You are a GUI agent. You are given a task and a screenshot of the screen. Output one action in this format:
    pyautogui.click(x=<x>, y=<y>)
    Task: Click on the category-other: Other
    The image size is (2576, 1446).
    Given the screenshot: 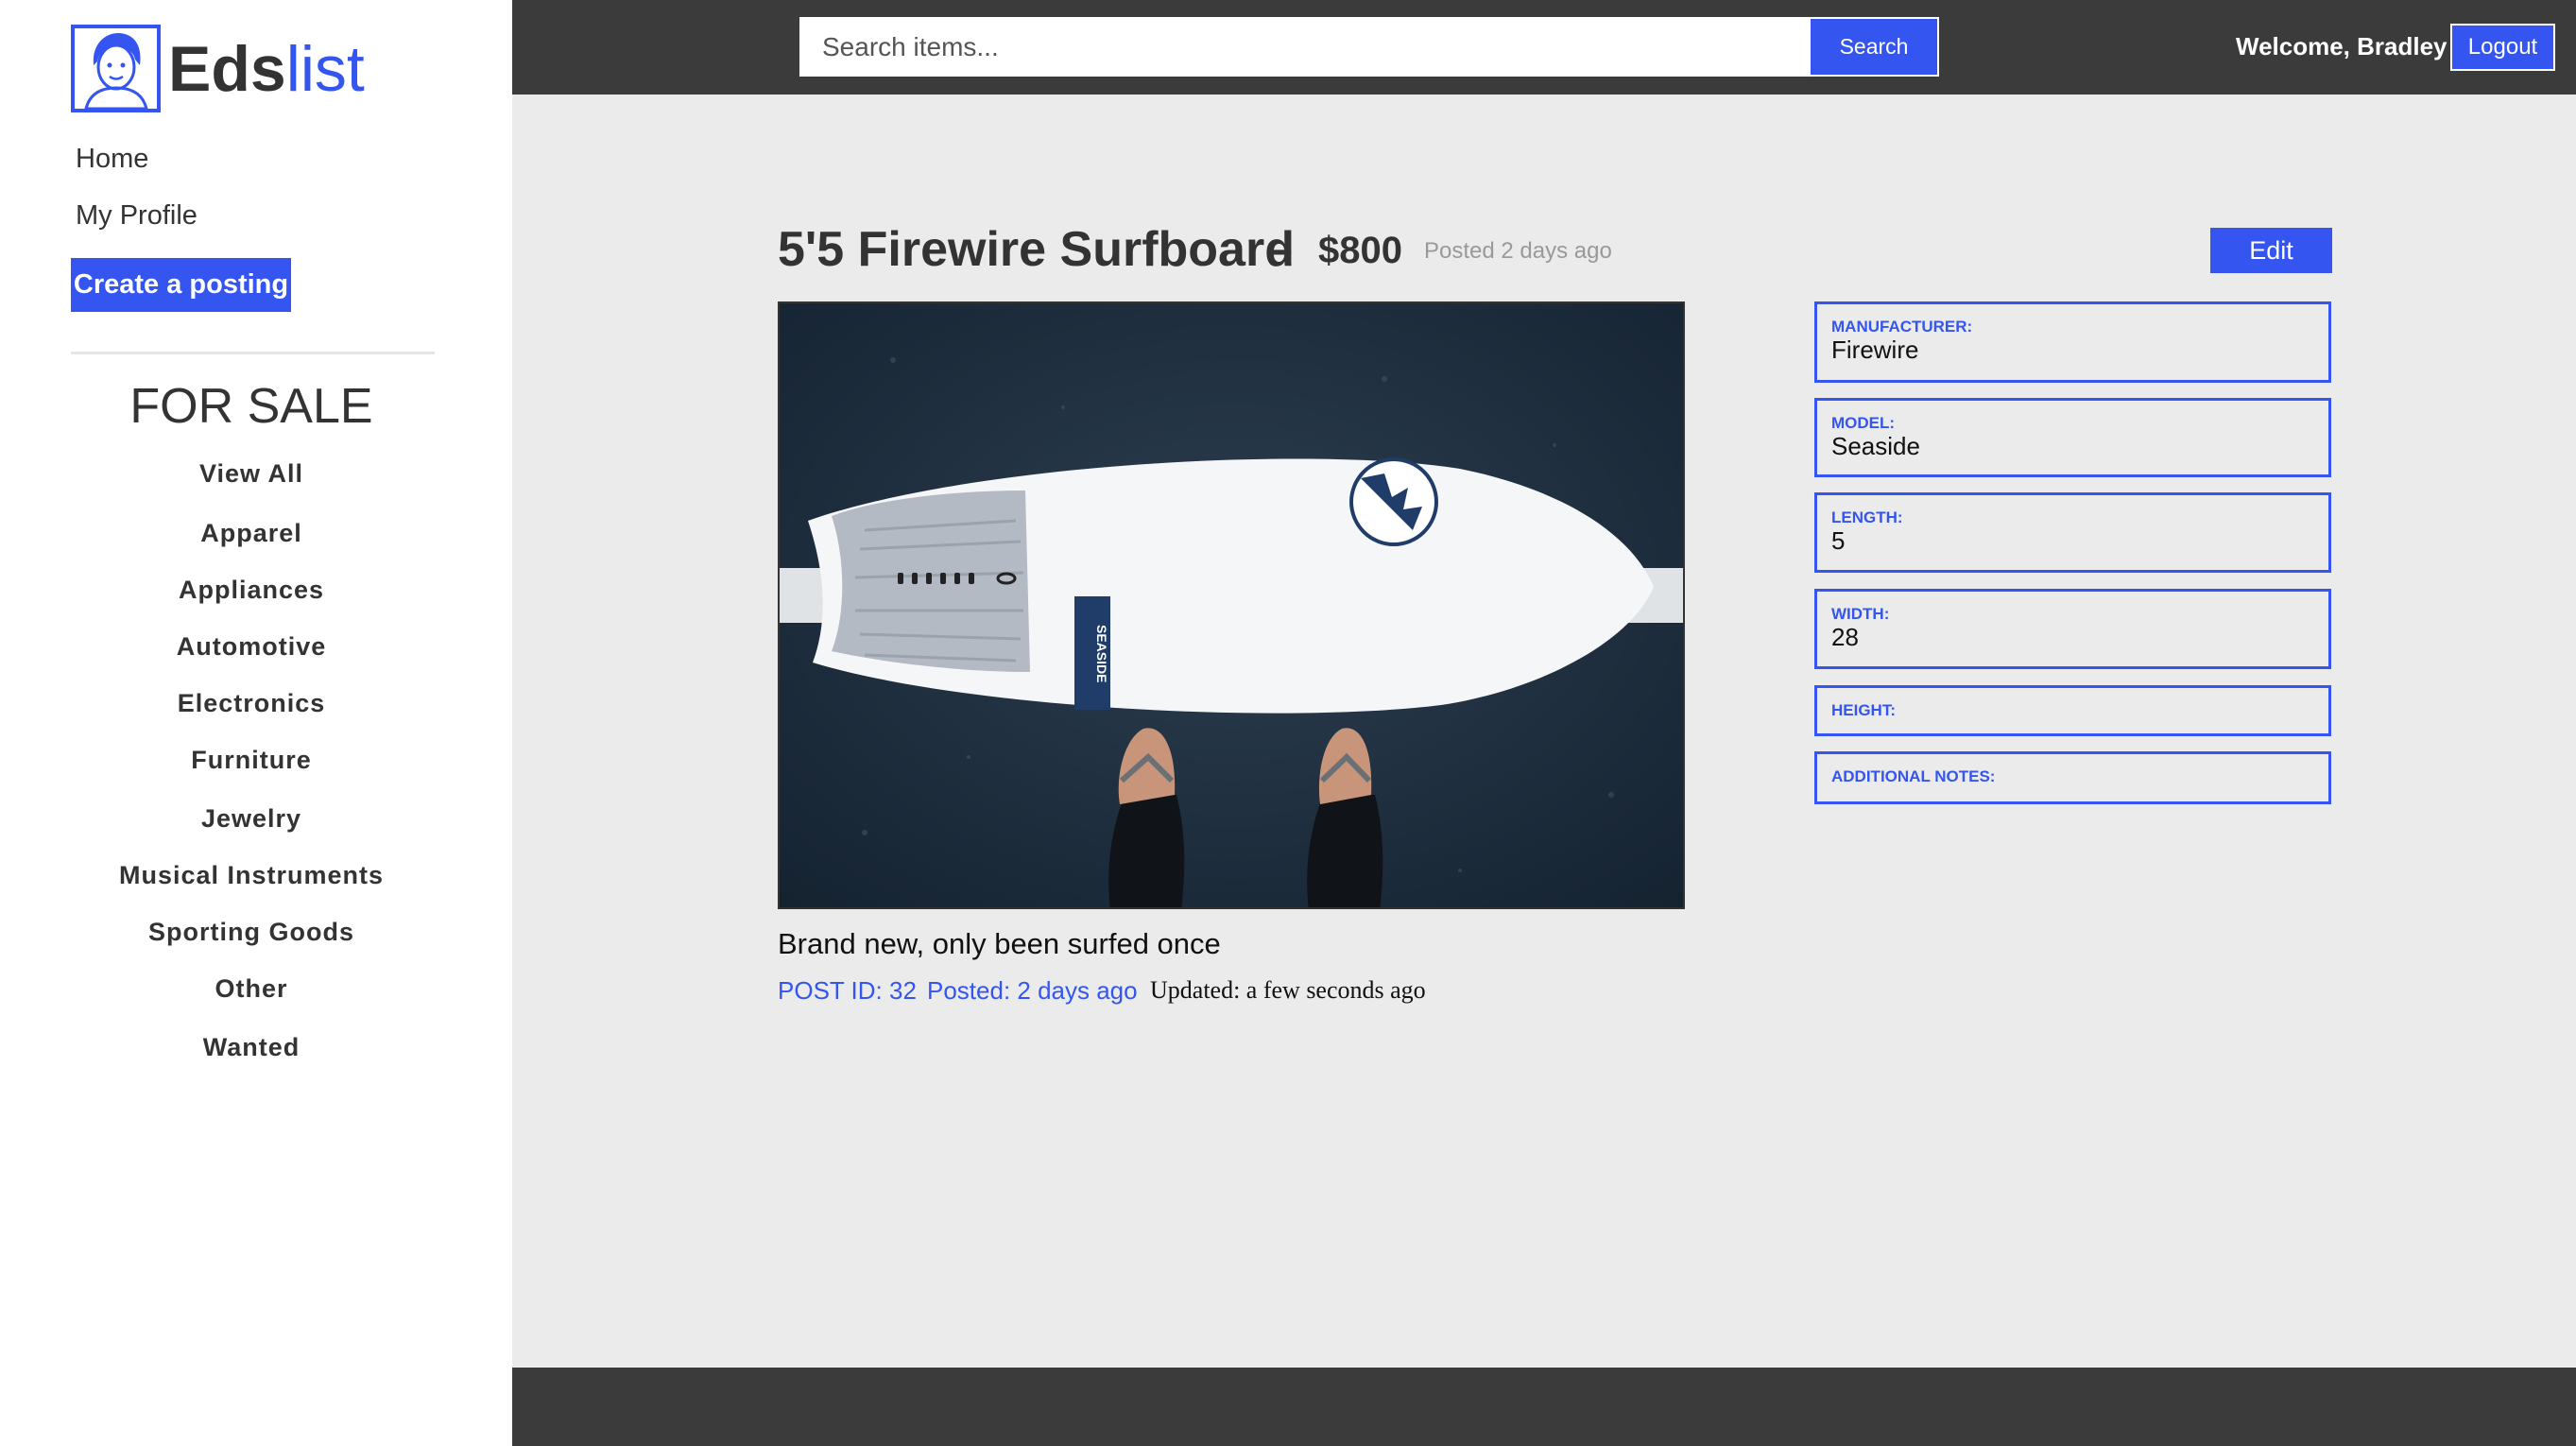 What is the action you would take?
    pyautogui.click(x=251, y=989)
    